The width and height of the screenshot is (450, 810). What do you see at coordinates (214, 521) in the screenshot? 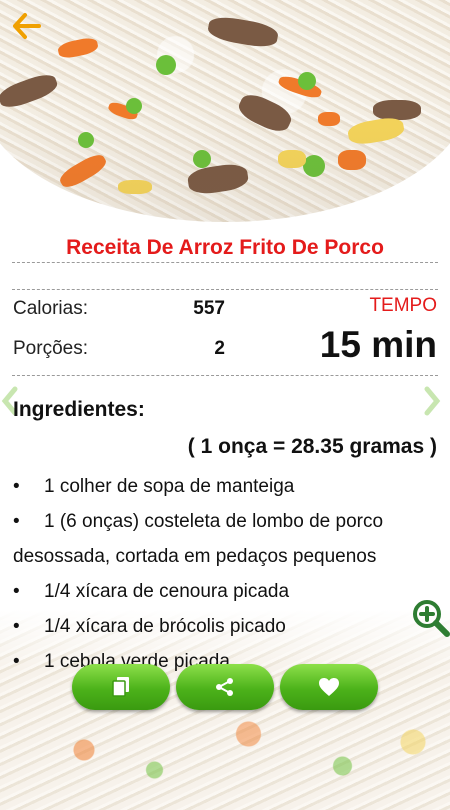
I see `ingredient-text: 1 (6 onças) costeleta de lombo de porco` at bounding box center [214, 521].